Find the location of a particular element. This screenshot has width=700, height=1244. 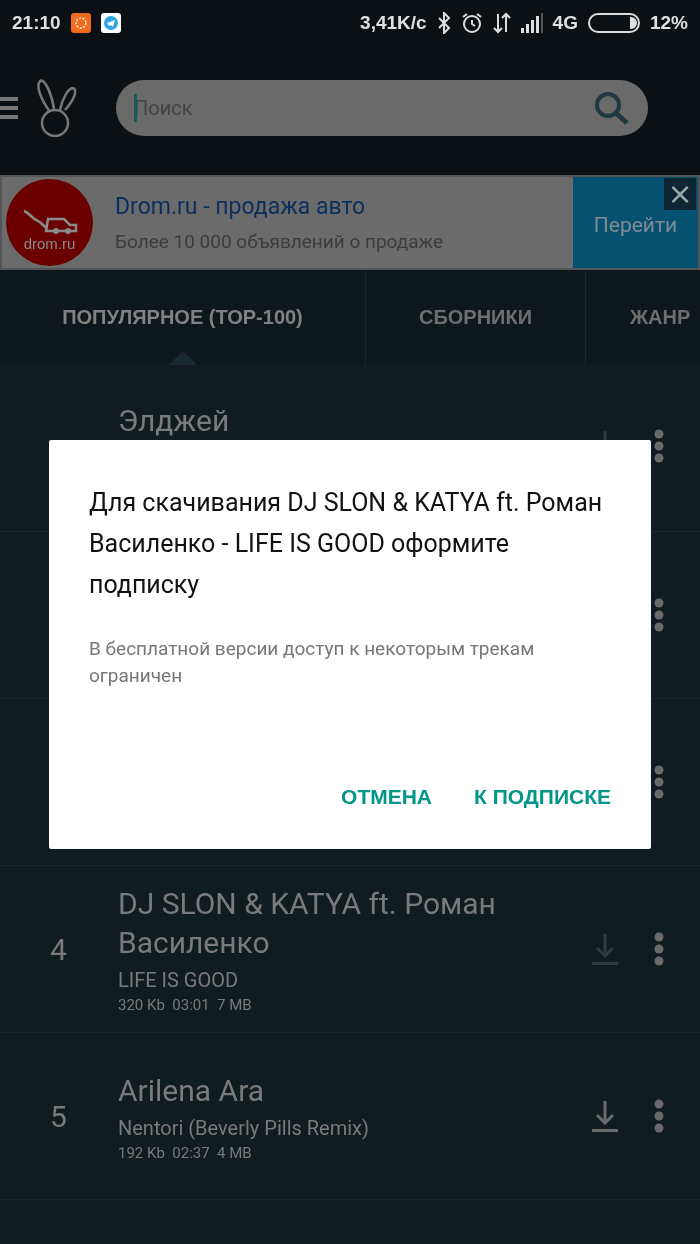

ad-title: Drom.ru - продажа авто is located at coordinates (344, 206).